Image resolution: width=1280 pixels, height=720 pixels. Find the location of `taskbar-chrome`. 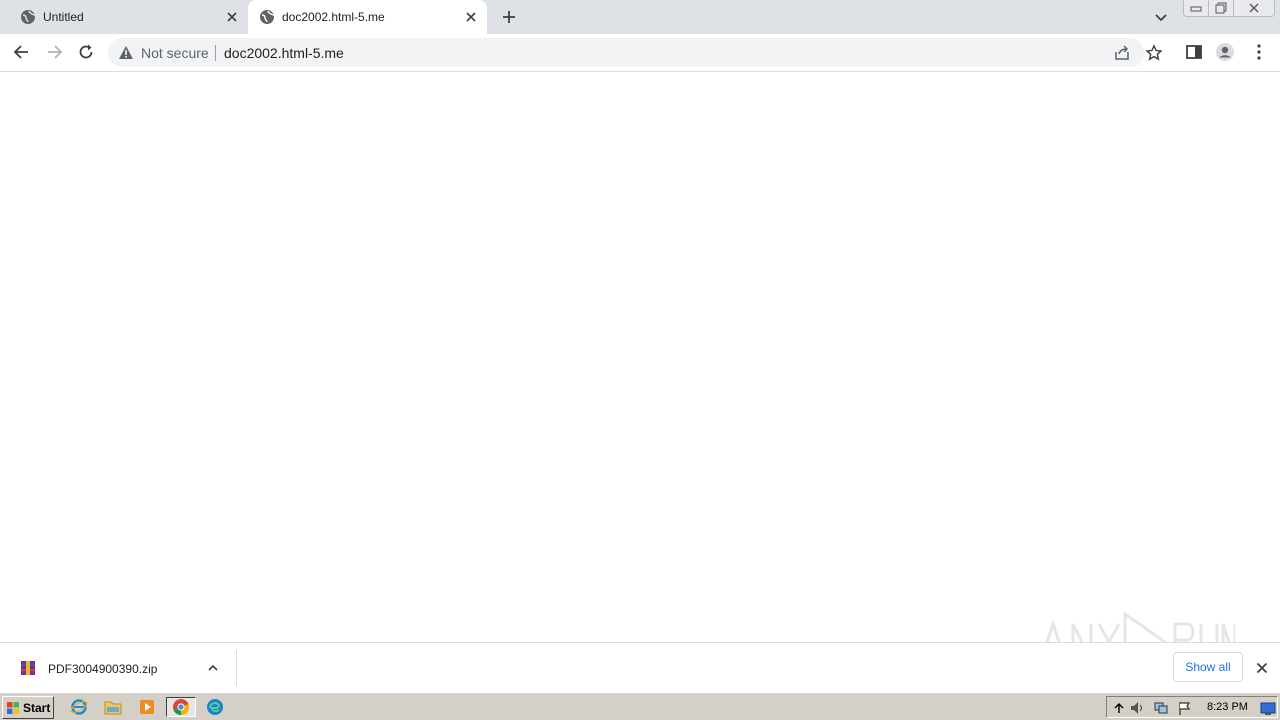

taskbar-chrome is located at coordinates (181, 707).